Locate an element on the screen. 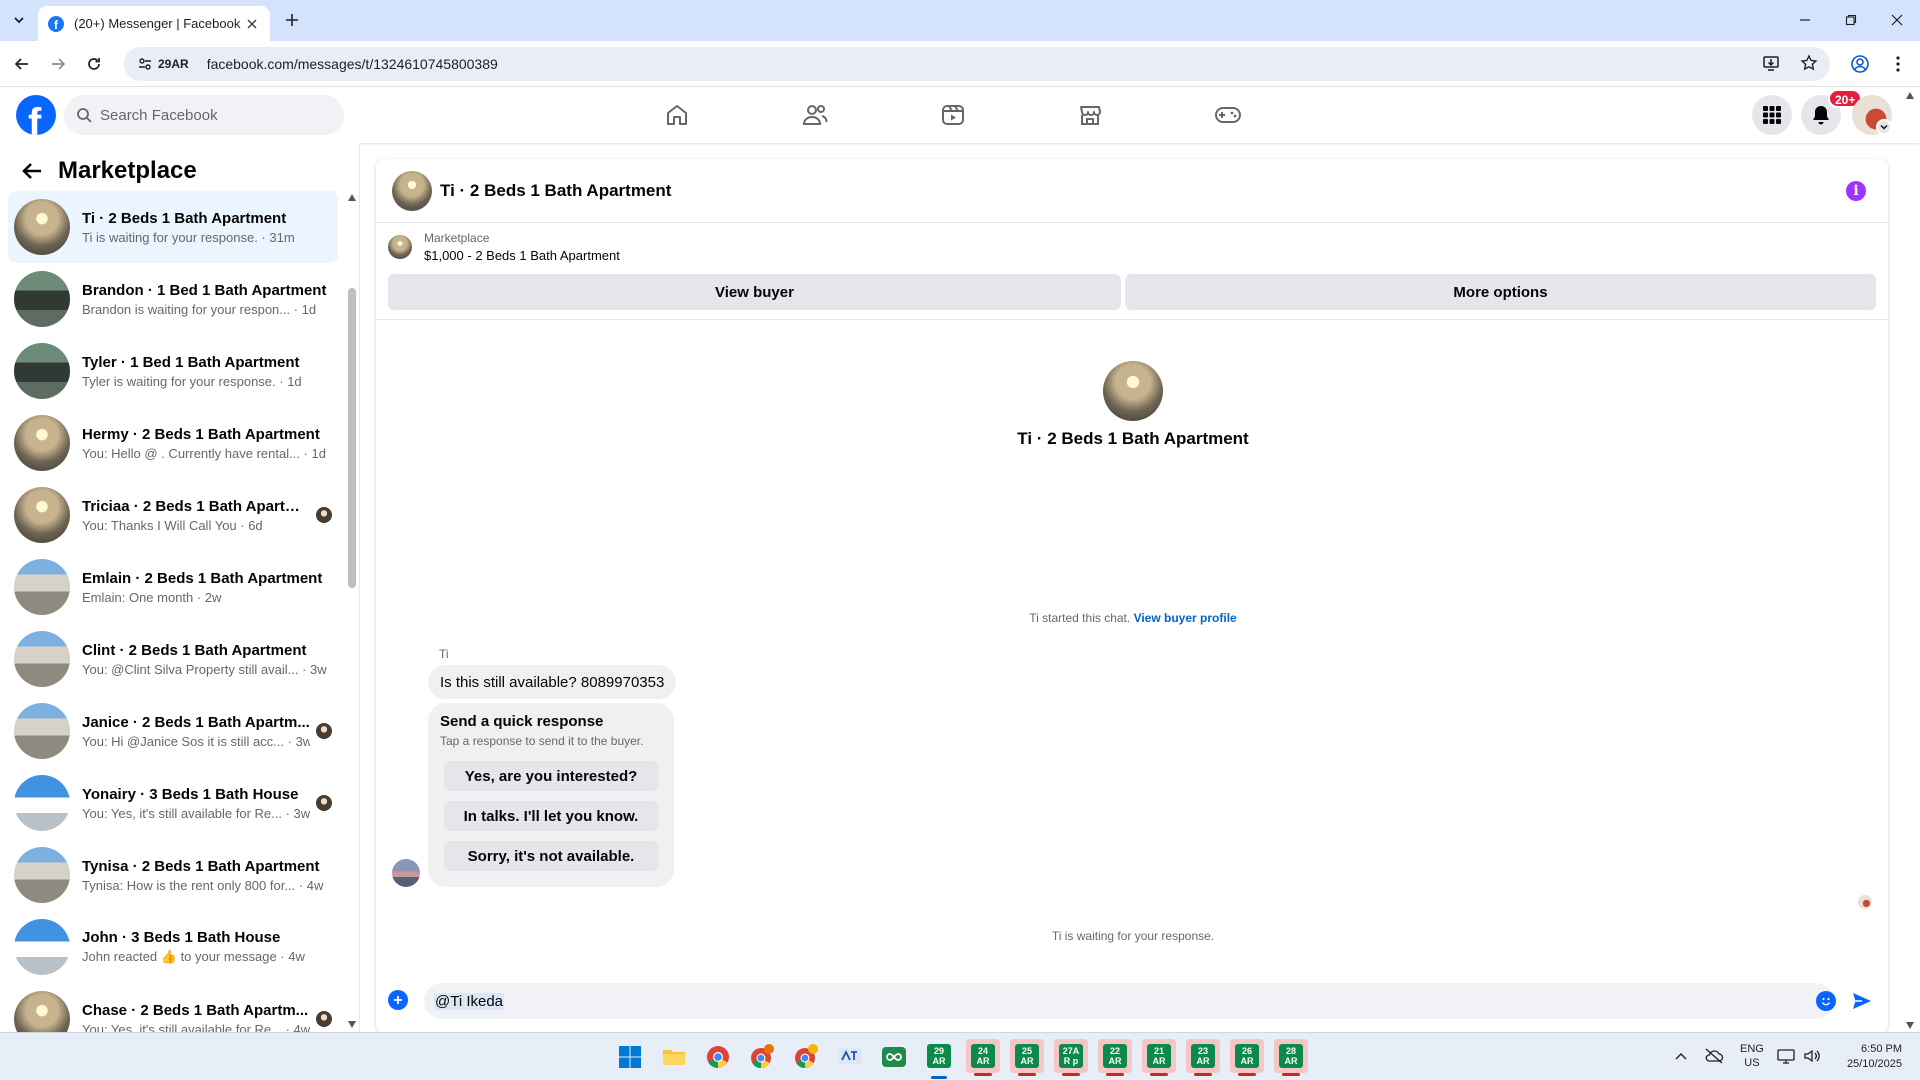 The width and height of the screenshot is (1920, 1080). language-indicator: ENG US is located at coordinates (1752, 1056).